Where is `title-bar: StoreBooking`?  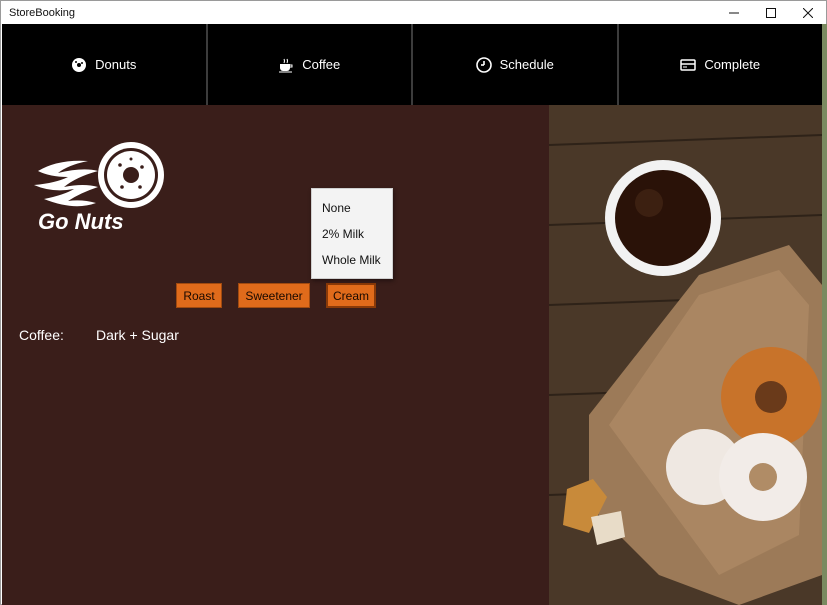
title-bar: StoreBooking is located at coordinates (413, 12).